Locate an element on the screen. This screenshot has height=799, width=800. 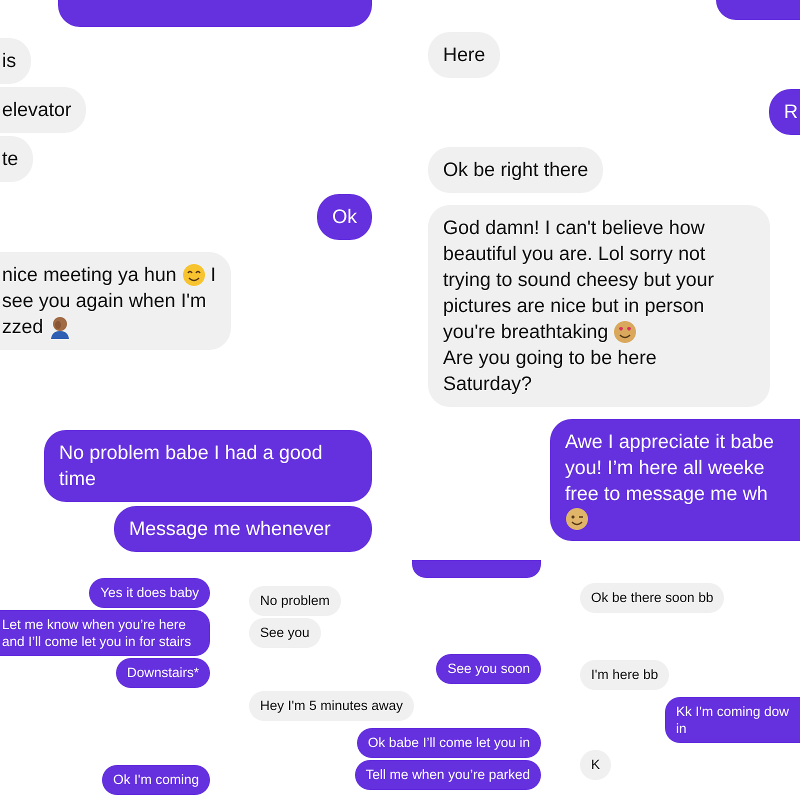
message-text: zzed is located at coordinates (23, 327).